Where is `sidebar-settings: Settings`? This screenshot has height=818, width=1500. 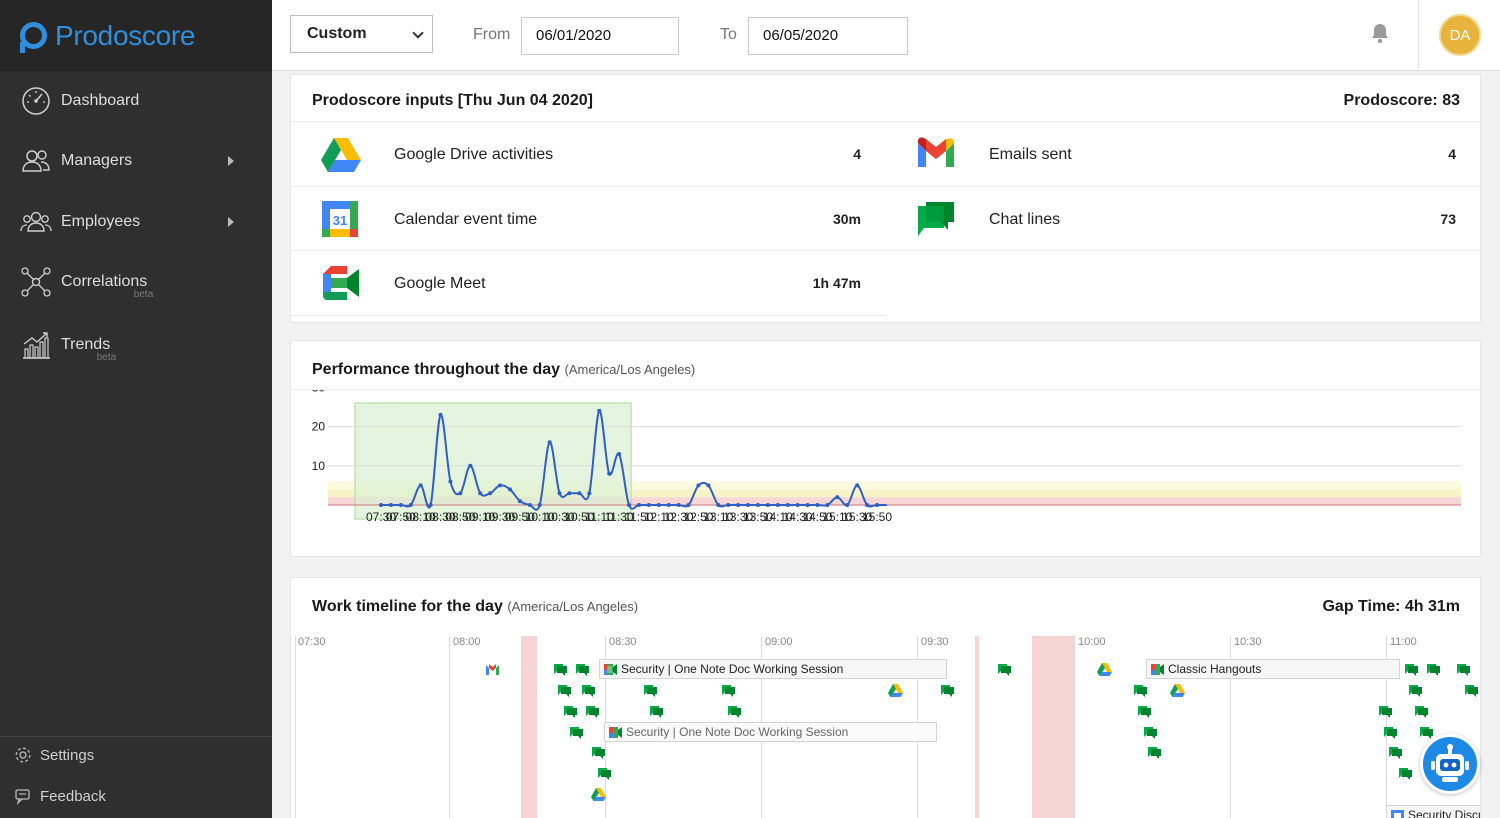
sidebar-settings: Settings is located at coordinates (54, 755).